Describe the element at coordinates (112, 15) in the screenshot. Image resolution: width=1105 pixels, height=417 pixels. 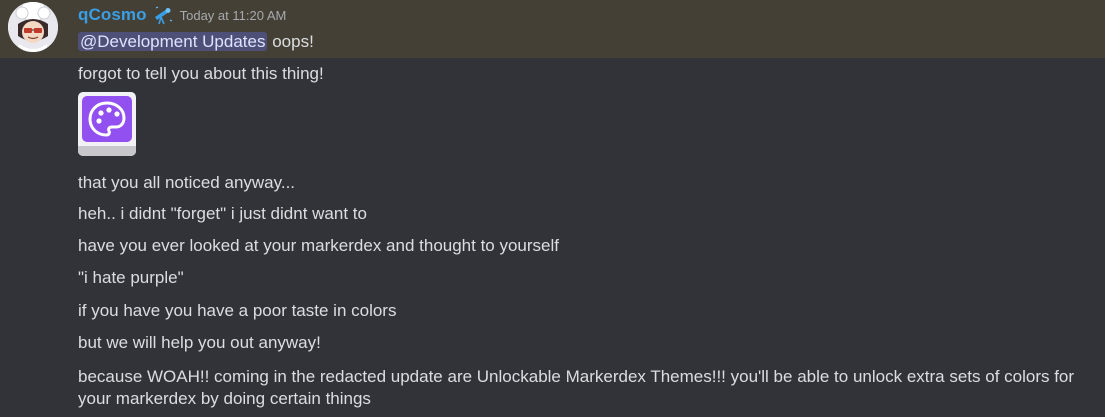
I see `author-name: qCosmo` at that location.